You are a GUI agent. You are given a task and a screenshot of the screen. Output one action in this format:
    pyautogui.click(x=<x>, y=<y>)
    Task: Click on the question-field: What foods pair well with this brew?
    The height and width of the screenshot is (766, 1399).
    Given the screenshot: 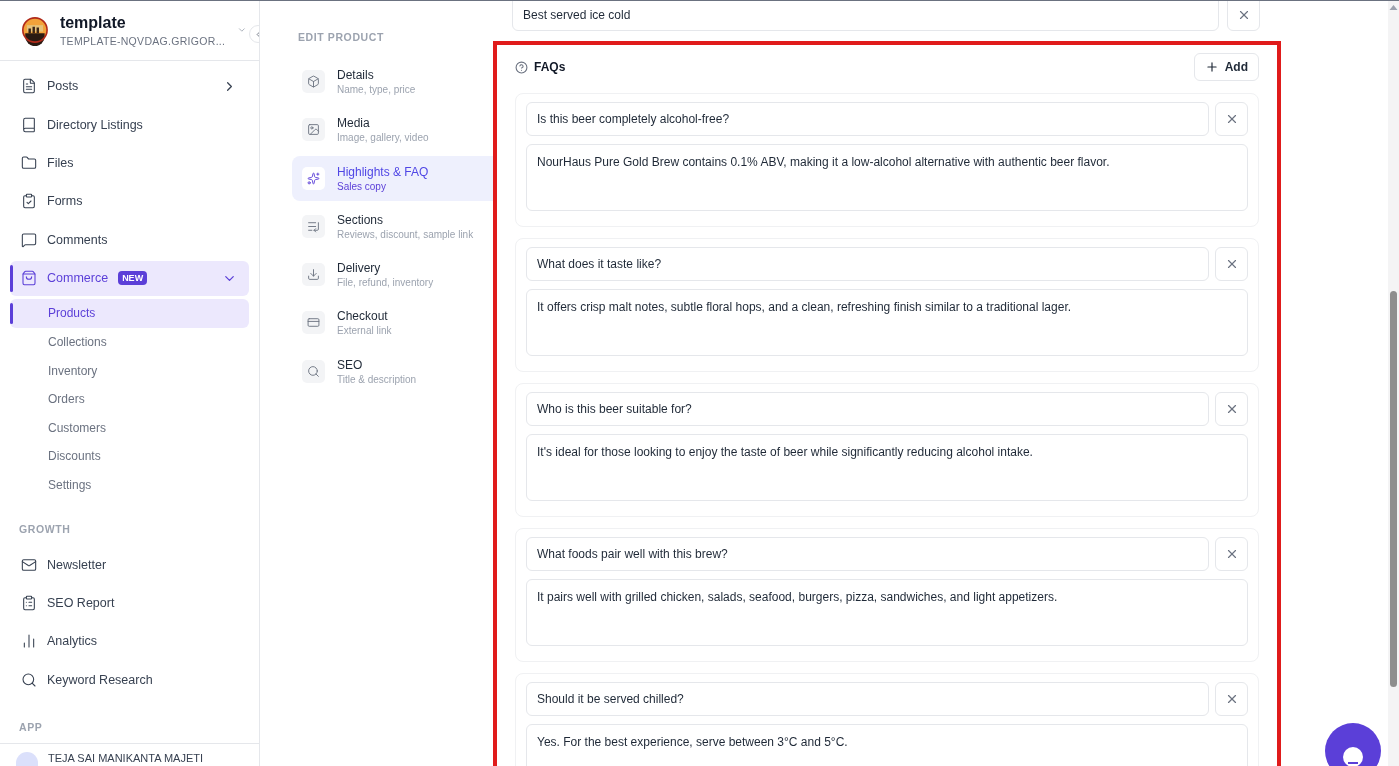 What is the action you would take?
    pyautogui.click(x=867, y=554)
    